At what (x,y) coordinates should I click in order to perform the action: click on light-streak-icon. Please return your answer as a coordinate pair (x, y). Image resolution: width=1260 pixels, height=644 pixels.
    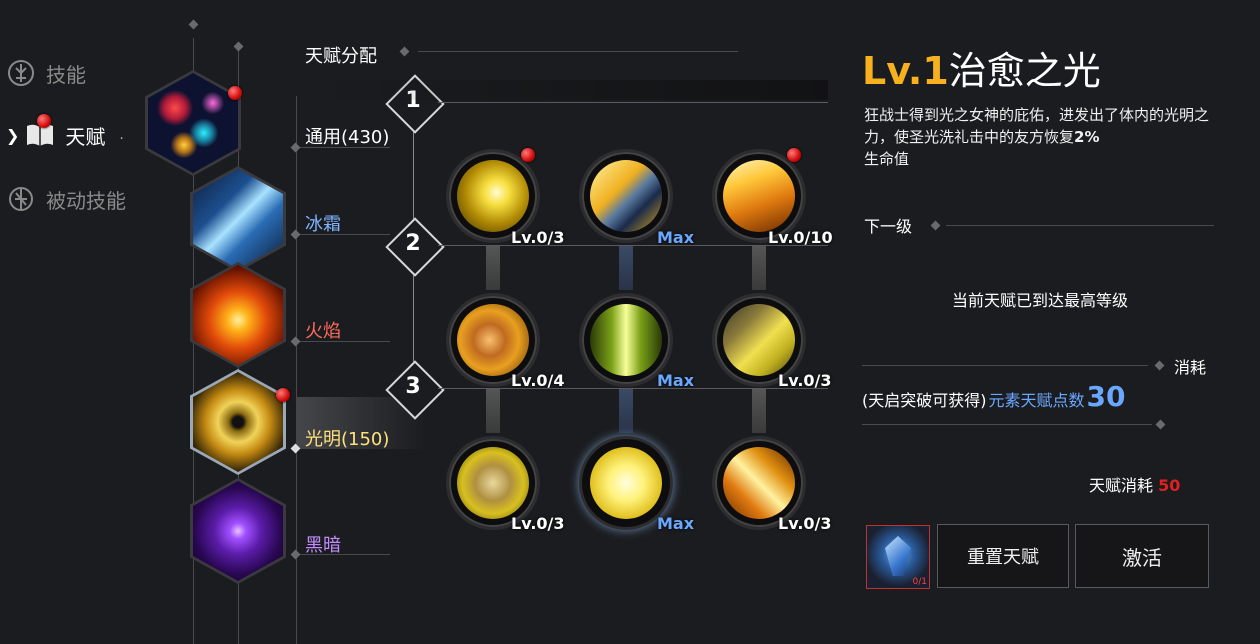
    Looking at the image, I should click on (759, 483).